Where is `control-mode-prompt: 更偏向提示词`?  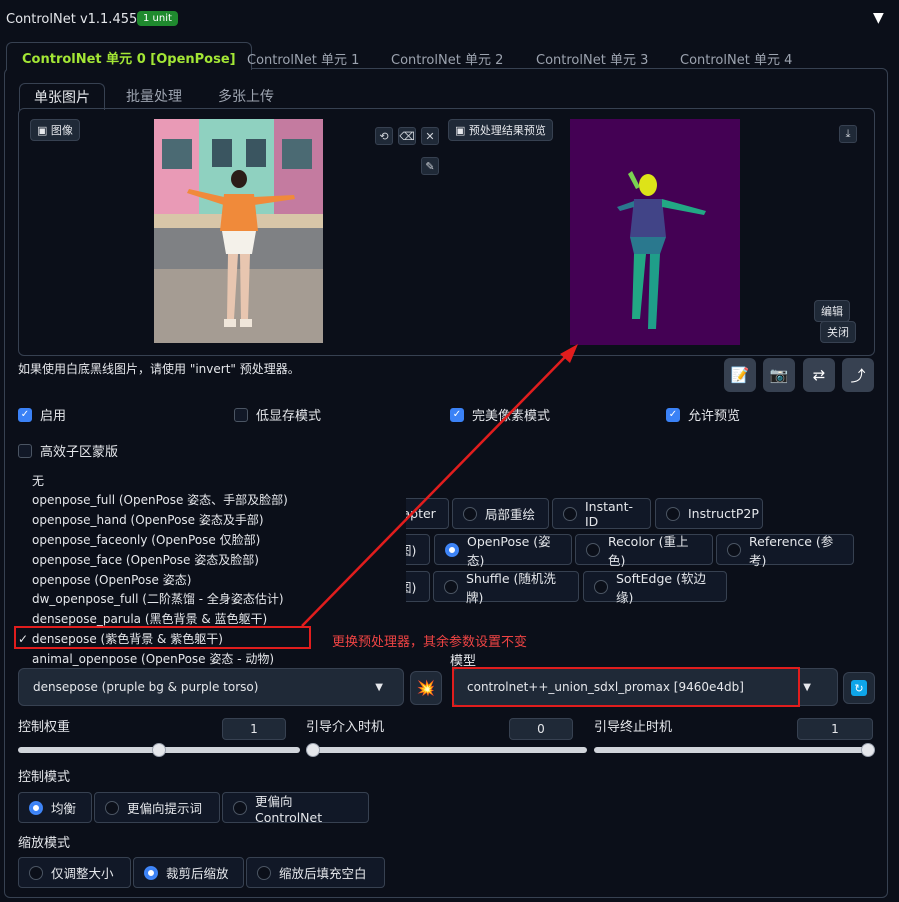 control-mode-prompt: 更偏向提示词 is located at coordinates (157, 807).